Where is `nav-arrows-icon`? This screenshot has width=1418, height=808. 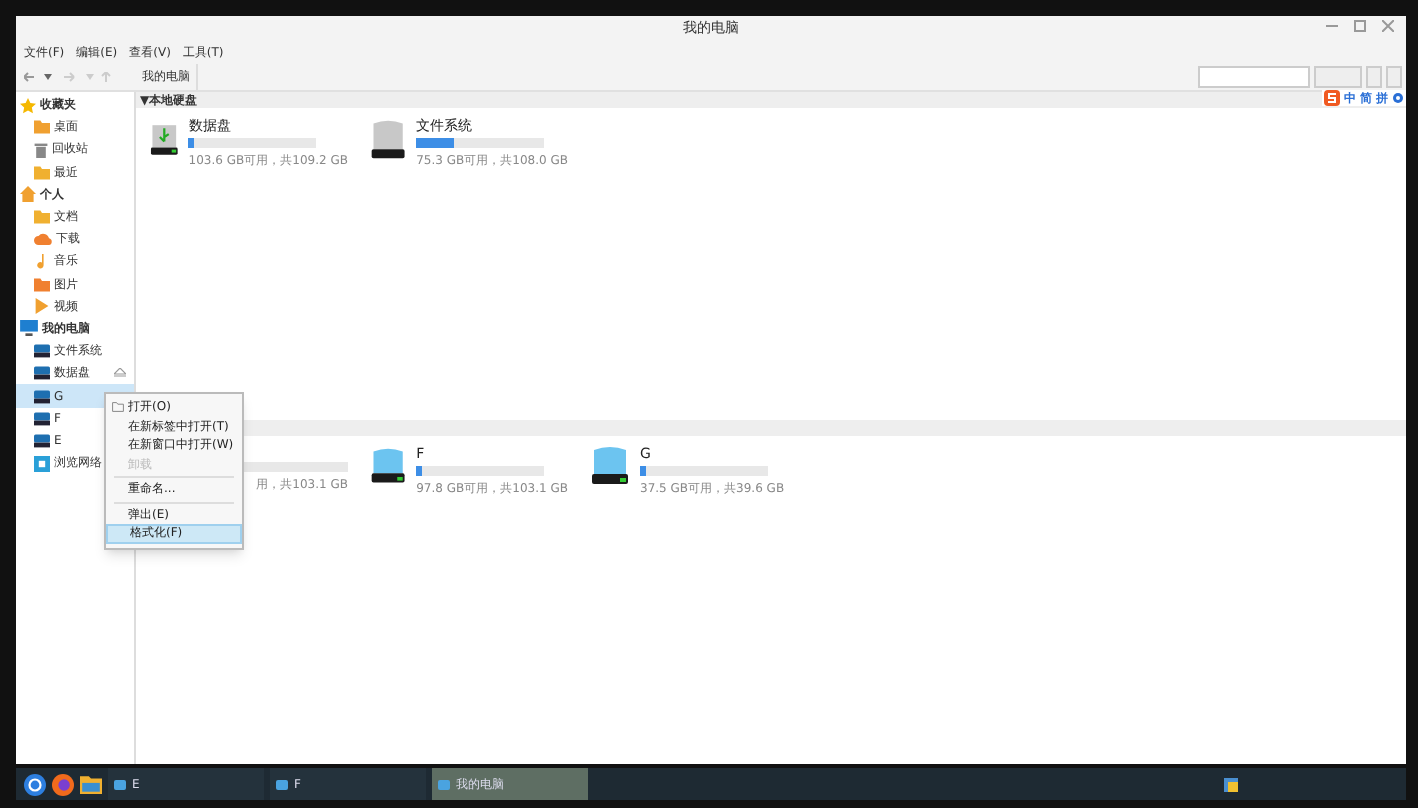 nav-arrows-icon is located at coordinates (68, 77).